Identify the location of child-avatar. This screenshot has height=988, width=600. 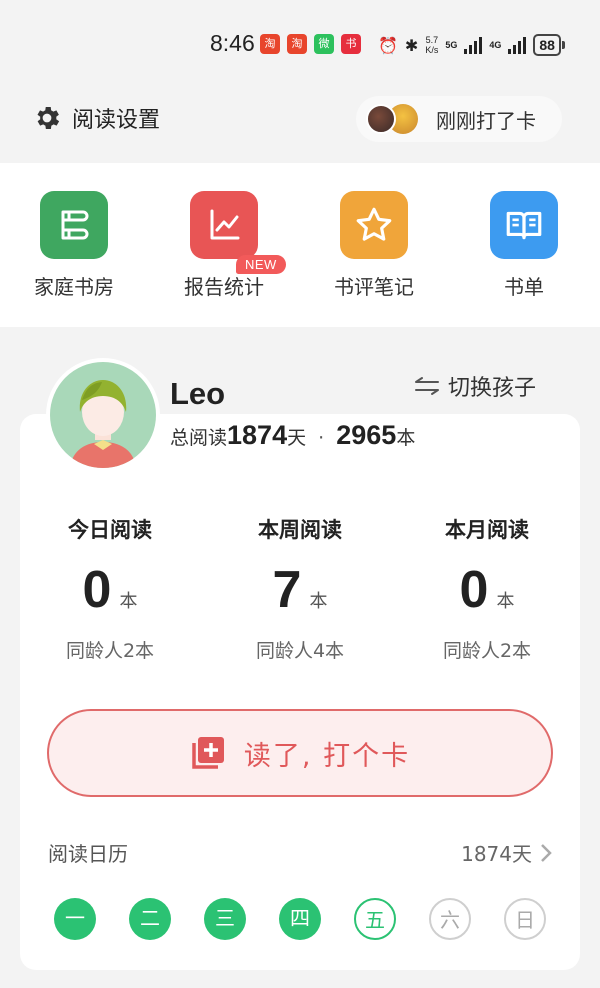
(103, 415).